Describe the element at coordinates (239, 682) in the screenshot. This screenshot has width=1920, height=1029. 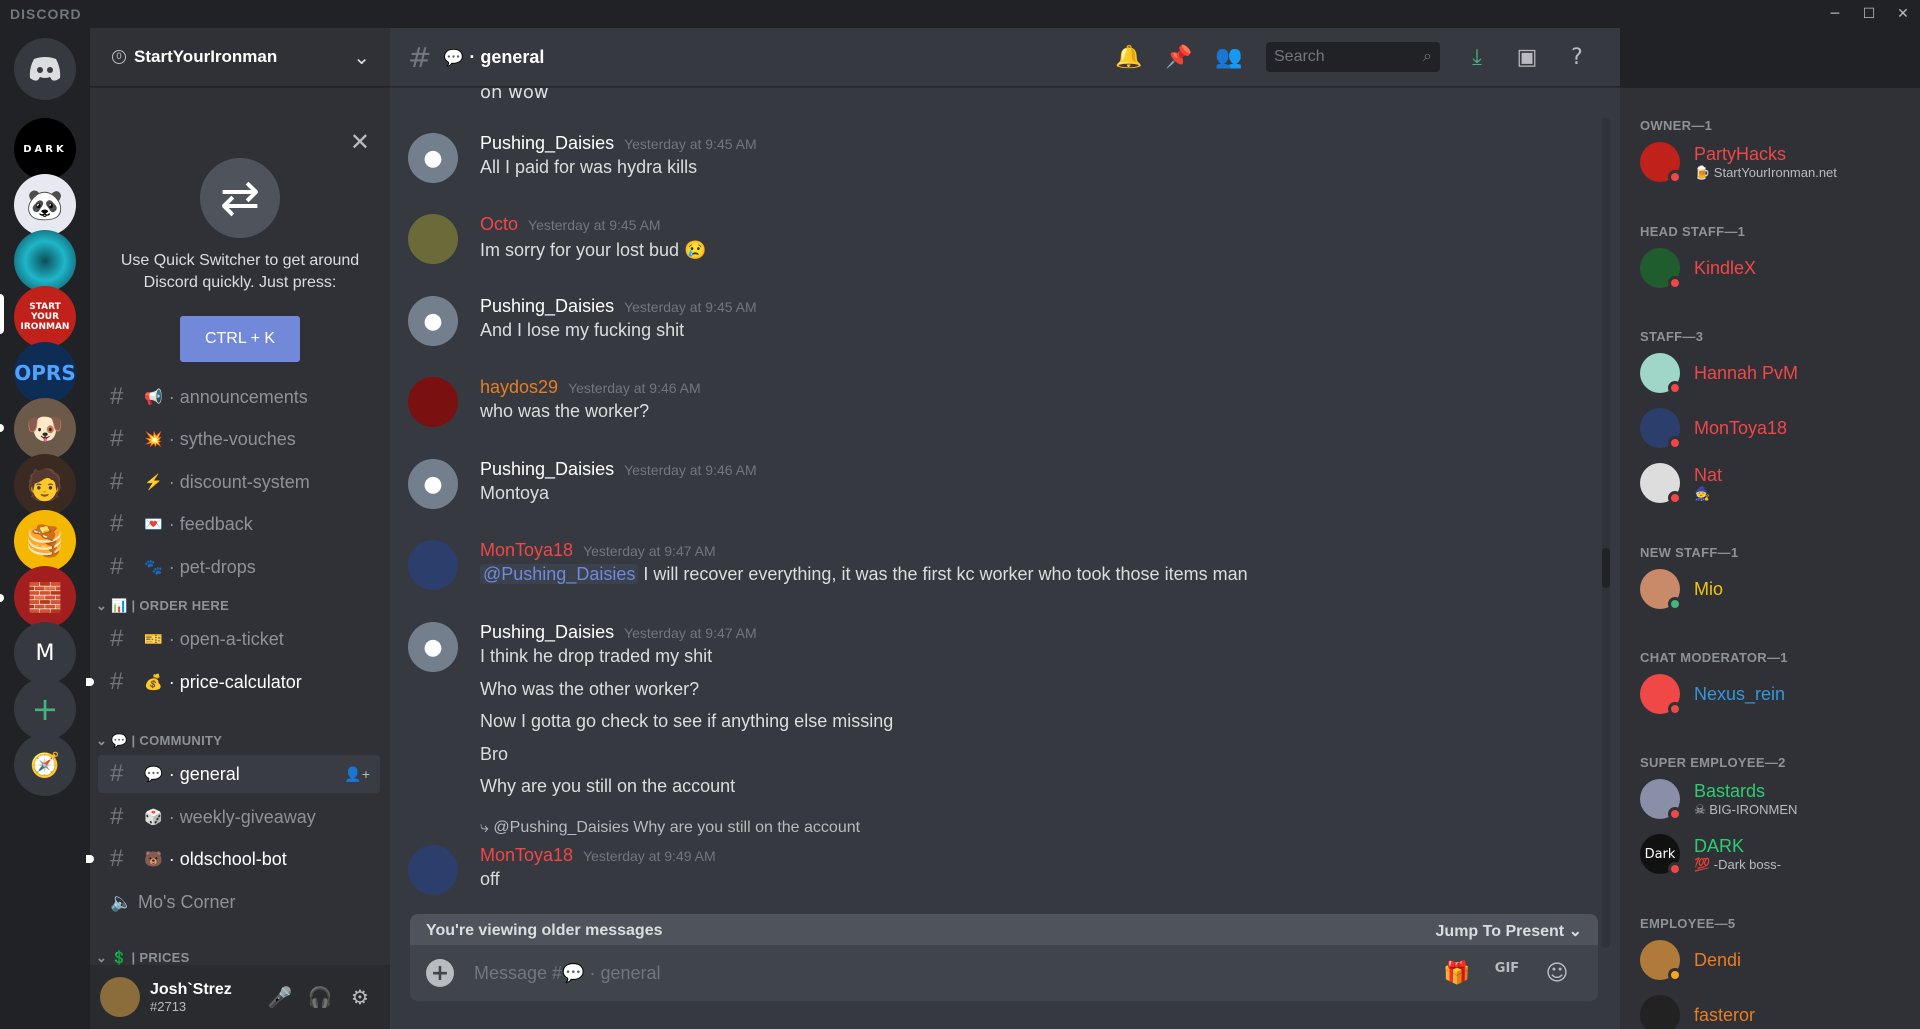
I see `channel-price-calculator: # 💰 · price-calculator` at that location.